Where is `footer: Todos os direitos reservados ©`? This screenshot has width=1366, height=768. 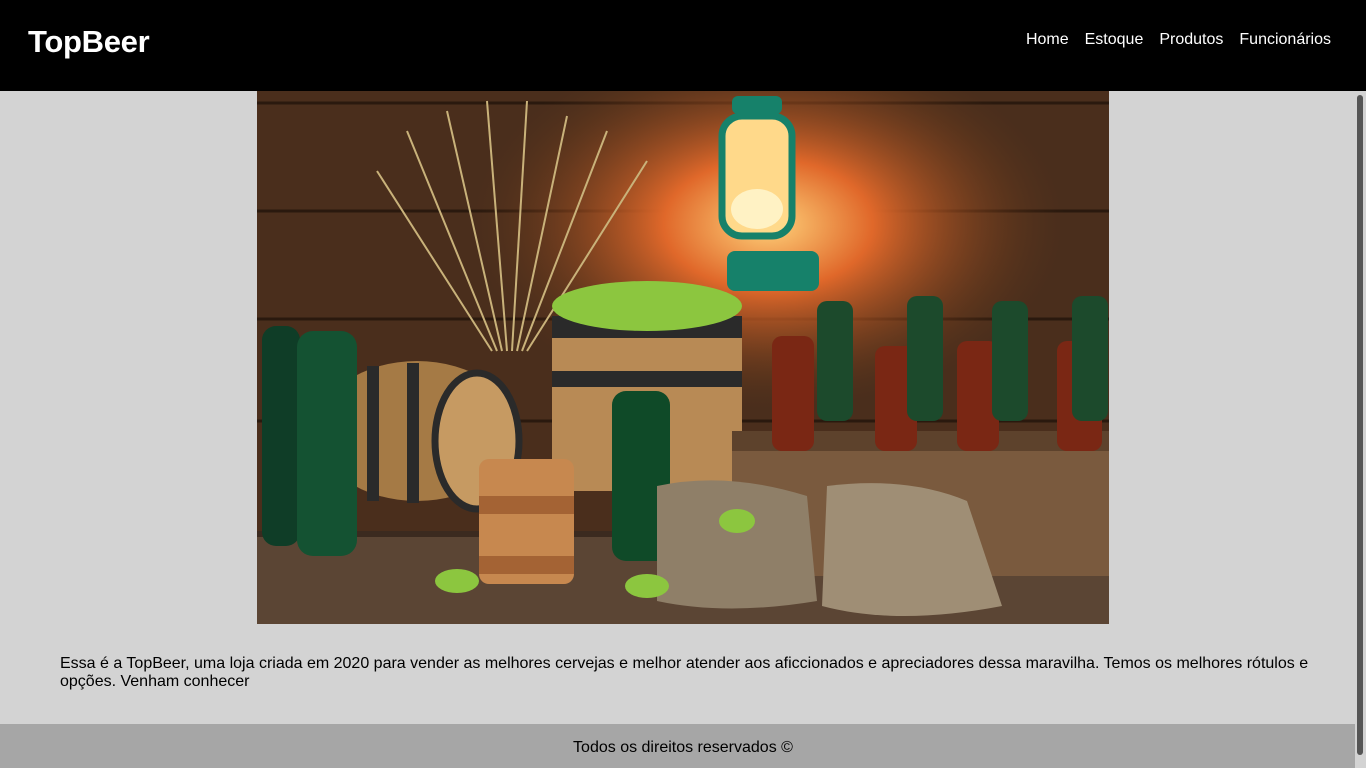 footer: Todos os direitos reservados © is located at coordinates (683, 746).